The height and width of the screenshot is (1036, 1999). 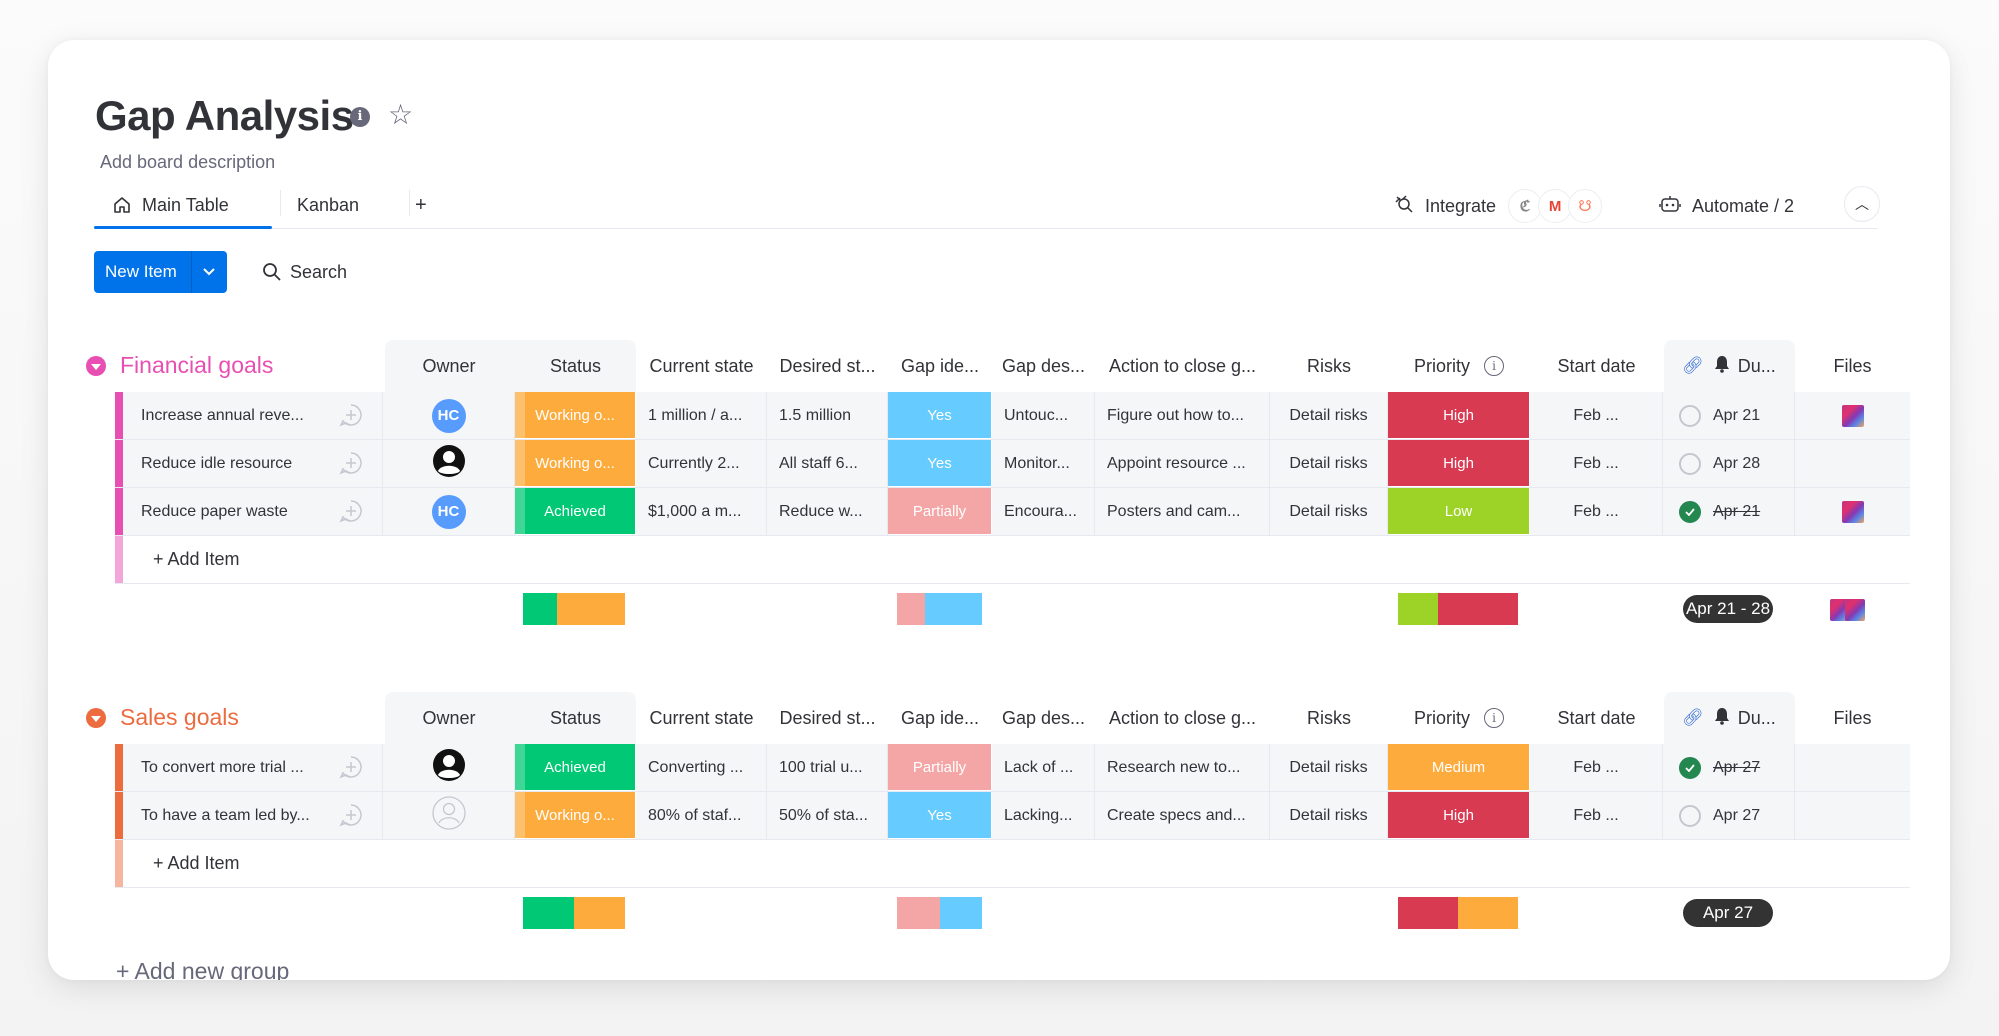 I want to click on add-new-group-button: + Add new group, so click(x=202, y=969).